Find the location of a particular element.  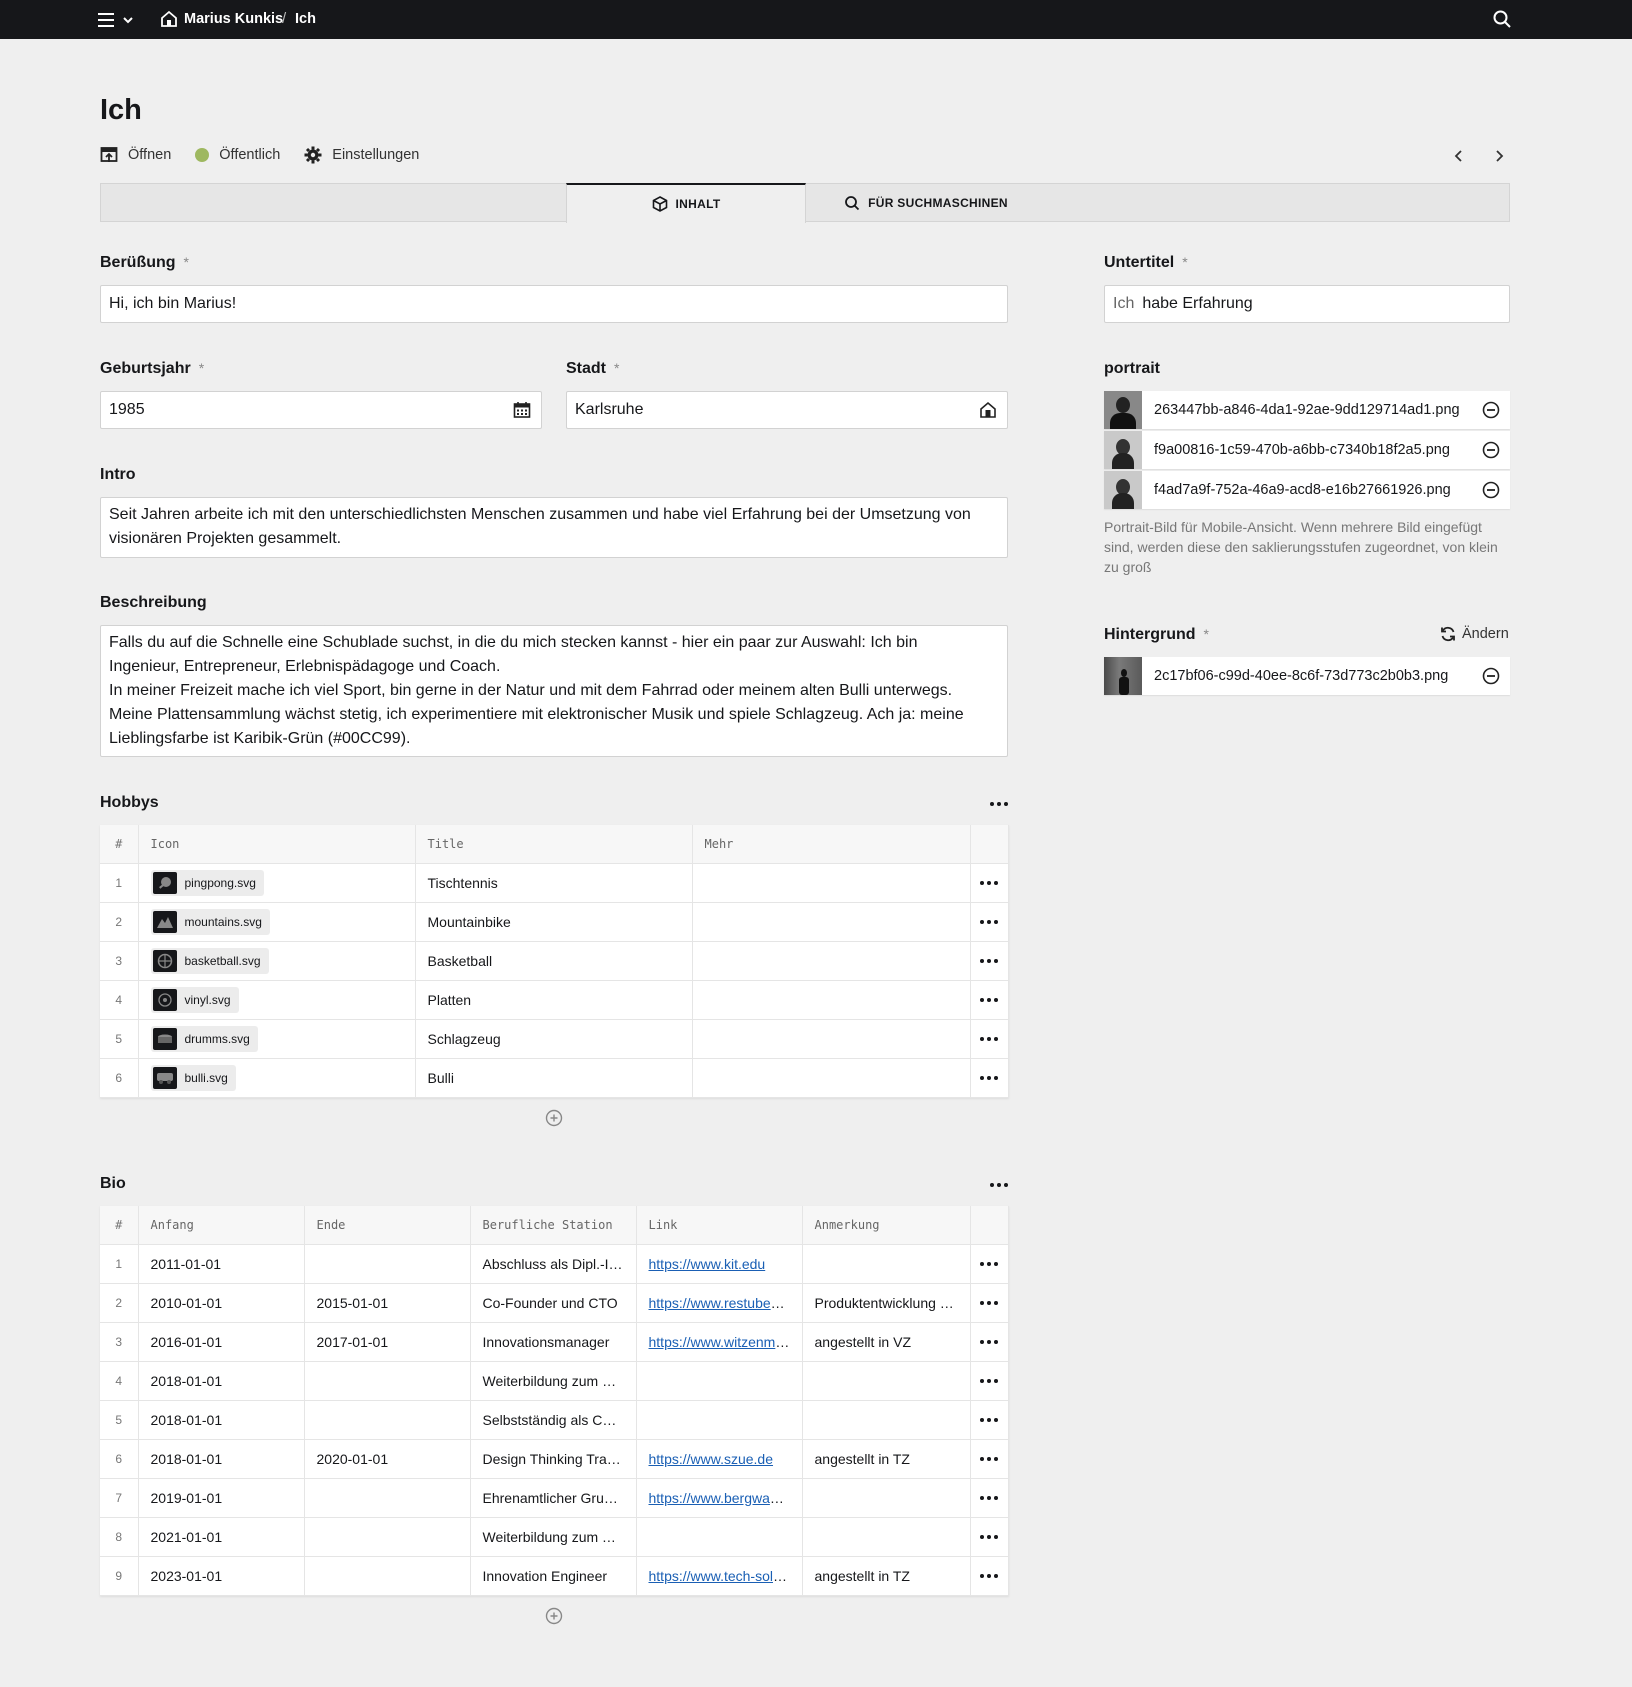

city-input: Karlsruhe is located at coordinates (787, 410).